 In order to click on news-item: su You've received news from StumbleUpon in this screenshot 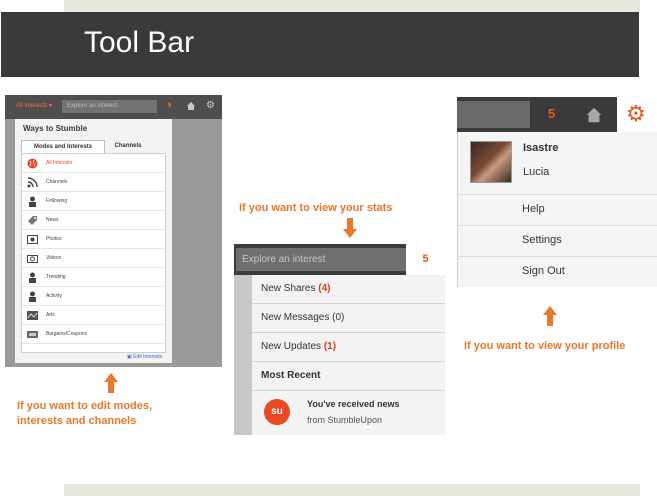, I will do `click(348, 413)`.